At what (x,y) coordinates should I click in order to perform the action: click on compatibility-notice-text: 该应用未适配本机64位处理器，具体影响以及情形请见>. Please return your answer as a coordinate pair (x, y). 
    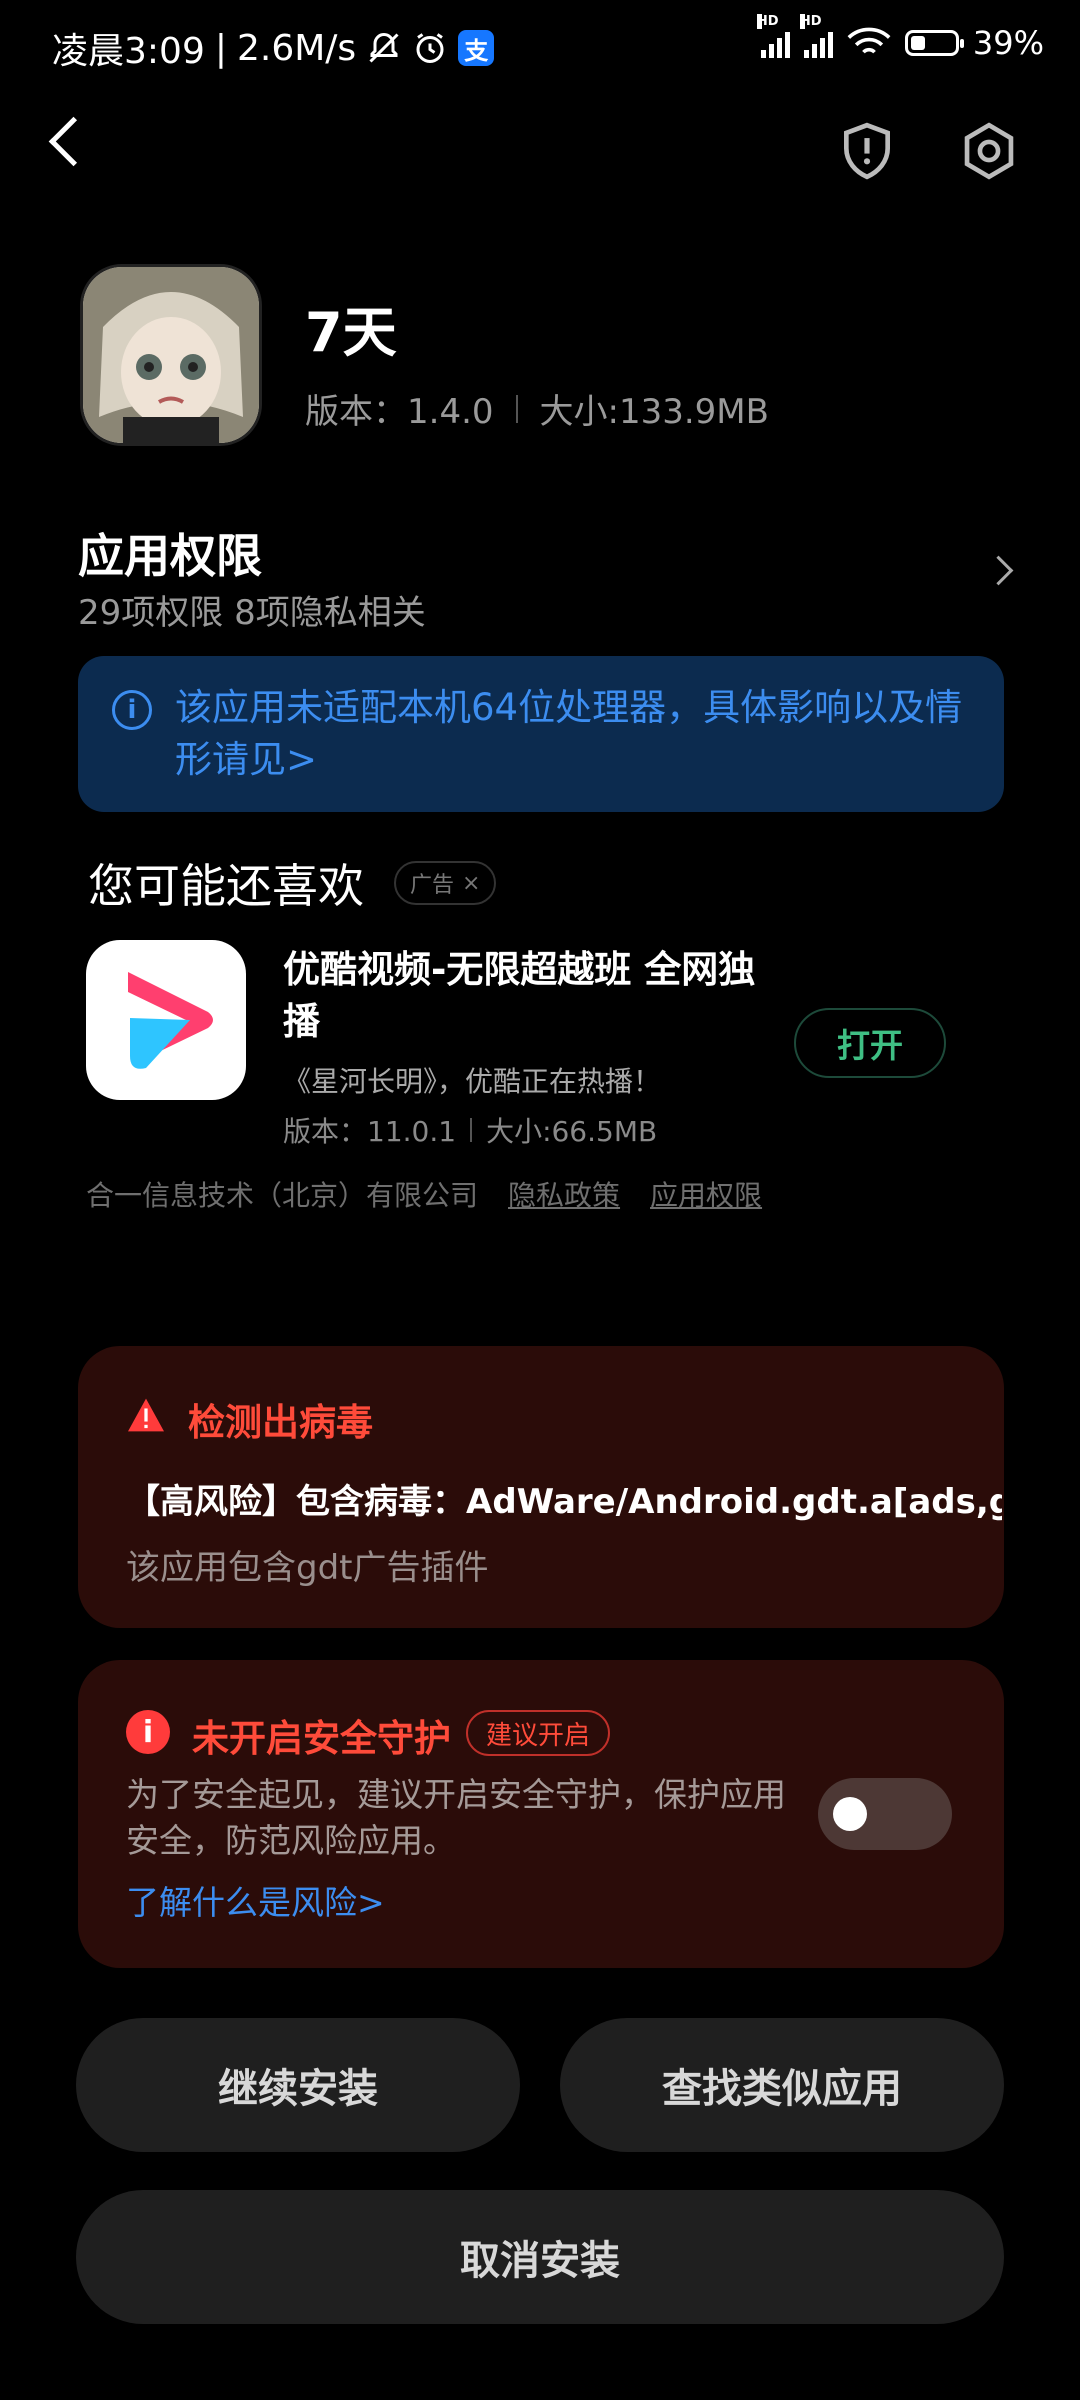
    Looking at the image, I should click on (575, 734).